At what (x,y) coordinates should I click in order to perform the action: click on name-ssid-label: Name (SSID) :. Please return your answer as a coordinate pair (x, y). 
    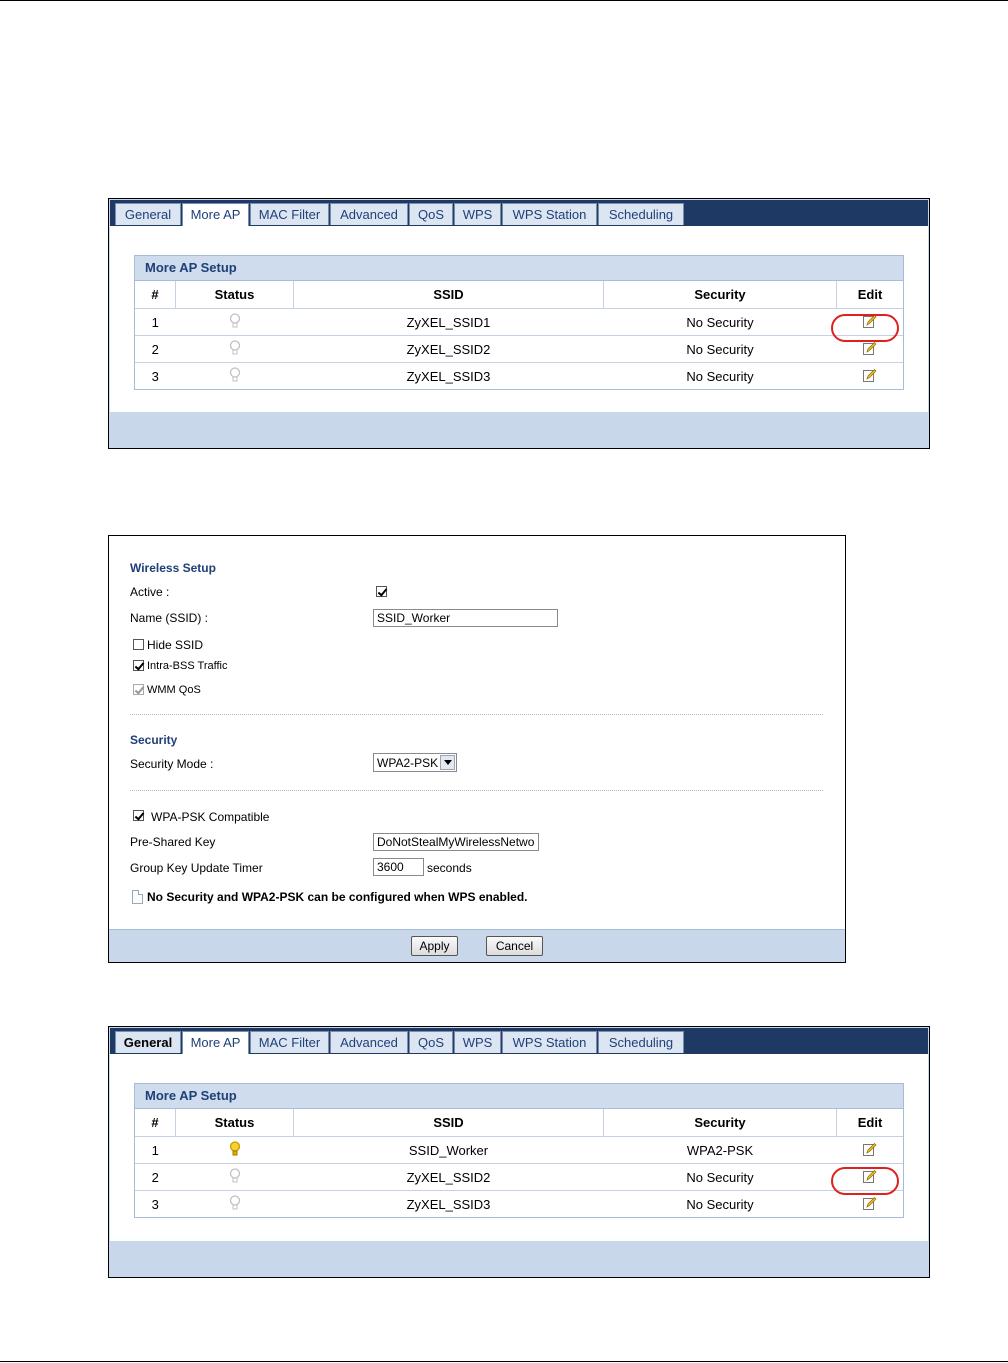
    Looking at the image, I should click on (169, 618).